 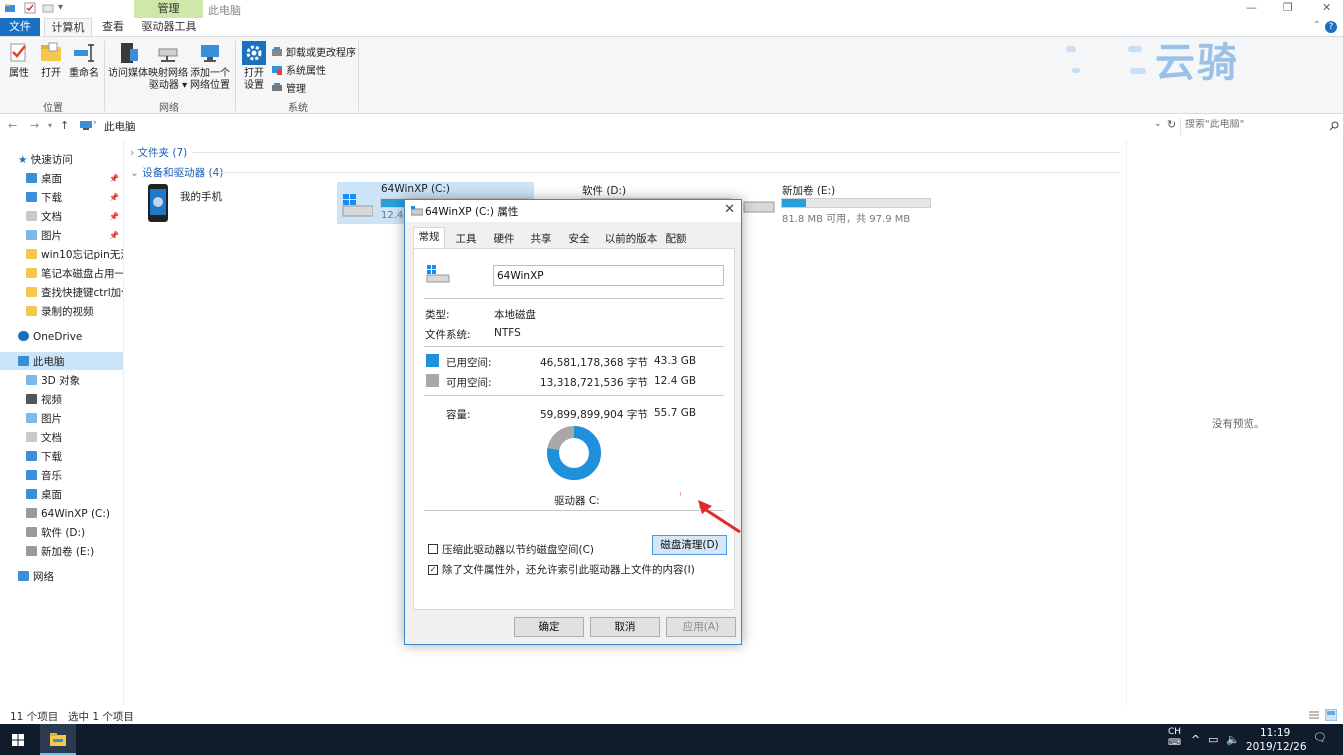 What do you see at coordinates (44, 438) in the screenshot?
I see `nav-item-documents-pc: 文档` at bounding box center [44, 438].